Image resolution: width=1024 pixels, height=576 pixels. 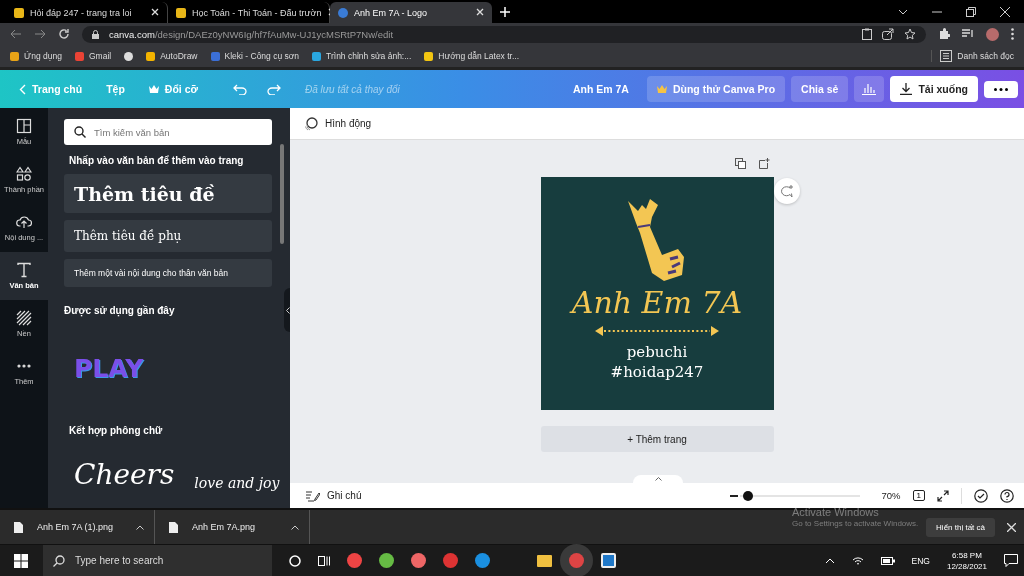 I want to click on text-icon, so click(x=24, y=270).